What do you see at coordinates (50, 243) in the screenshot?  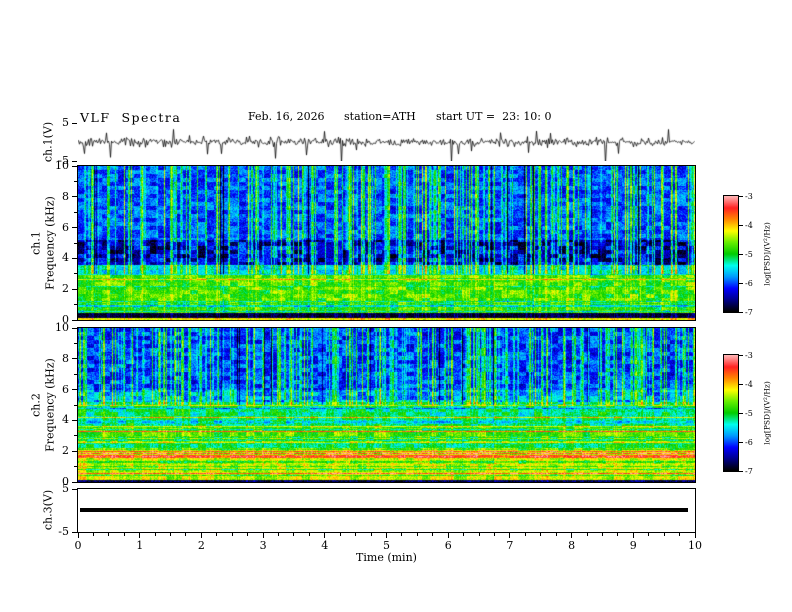 I see `ch1-frequency-axis-label: Frequency (kHz)` at bounding box center [50, 243].